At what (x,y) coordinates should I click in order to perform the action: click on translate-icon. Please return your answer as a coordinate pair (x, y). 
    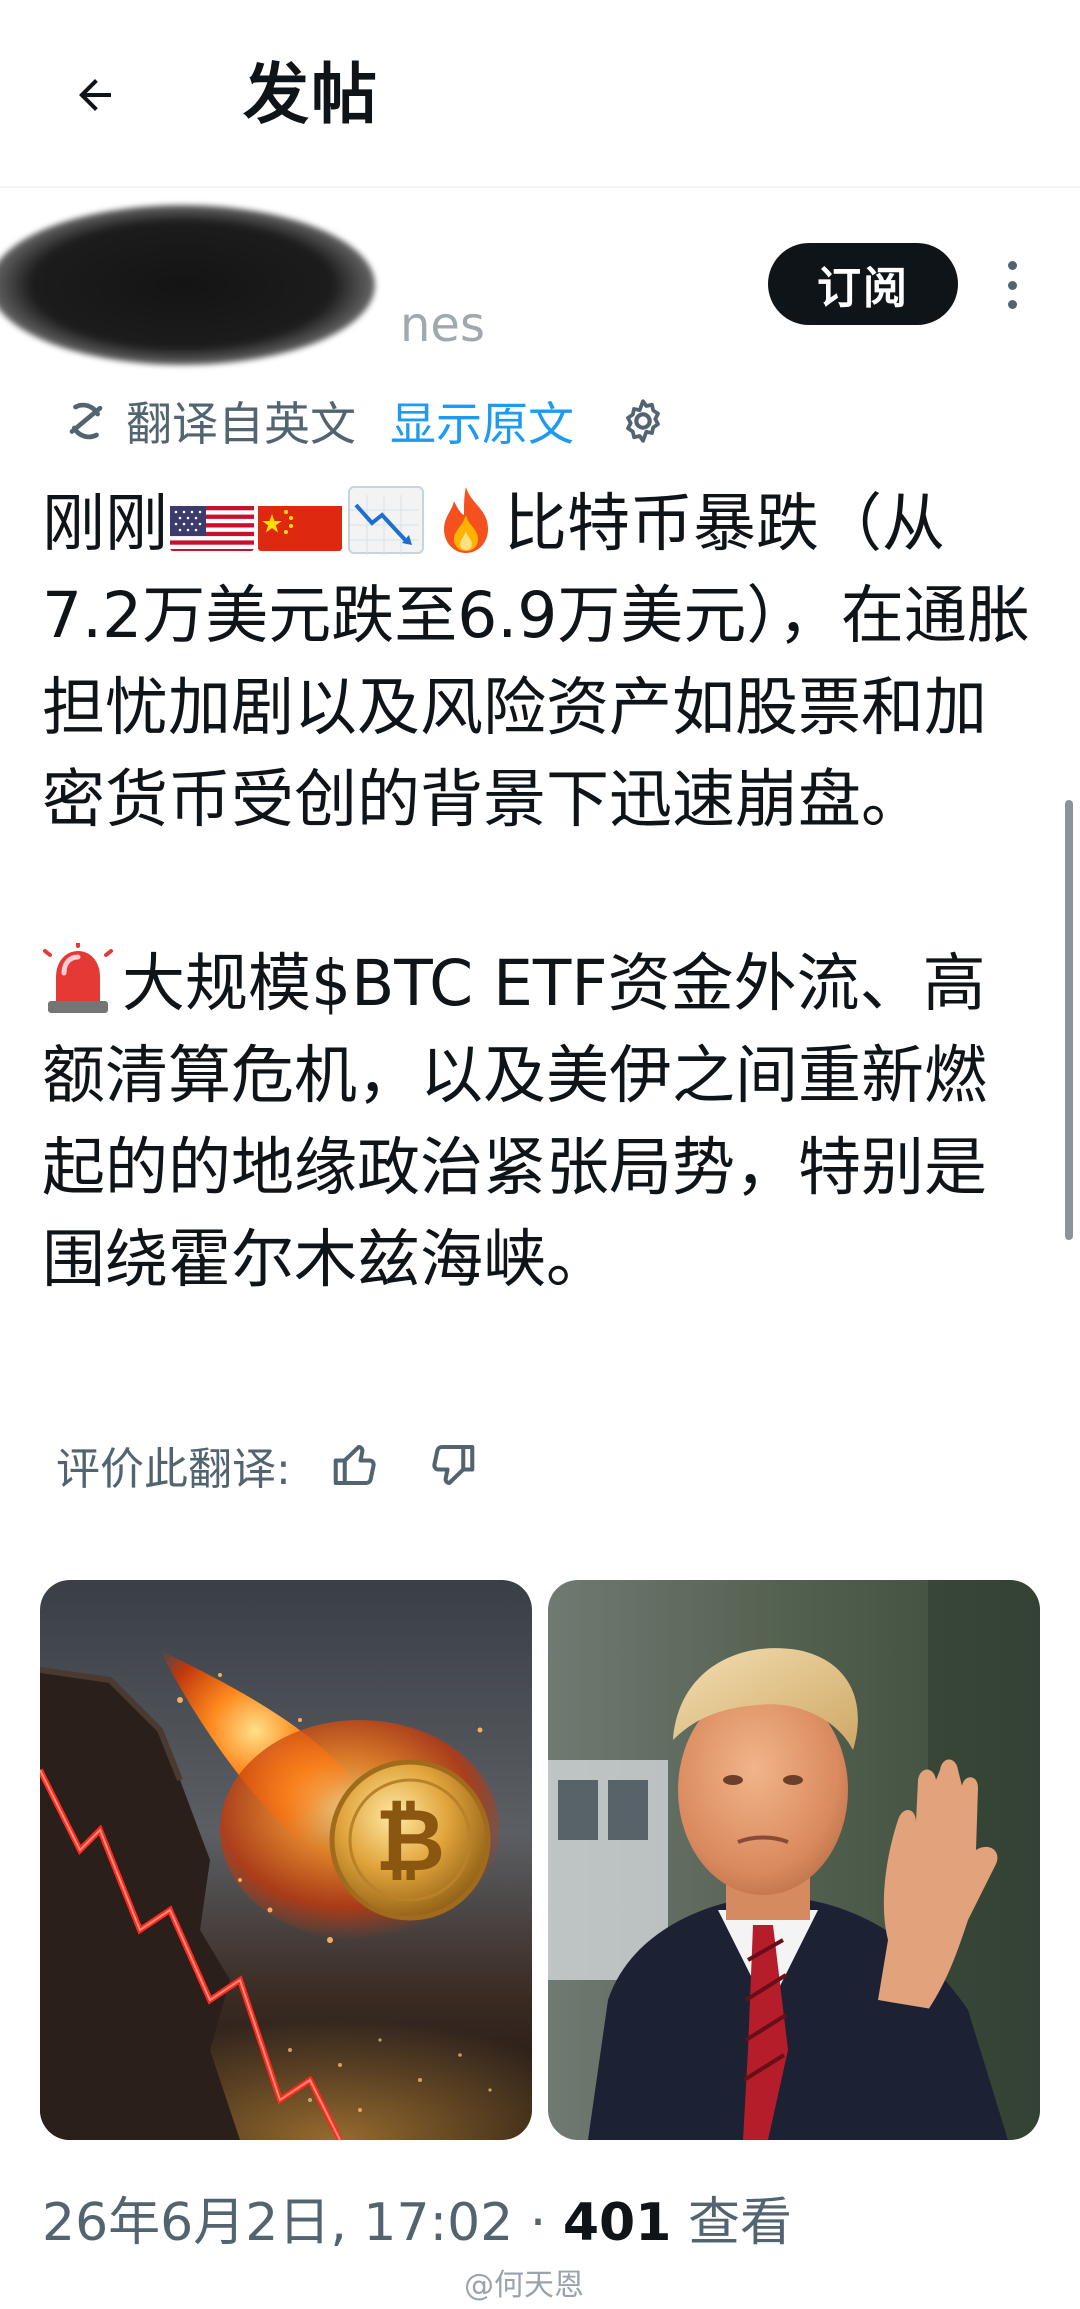
    Looking at the image, I should click on (86, 421).